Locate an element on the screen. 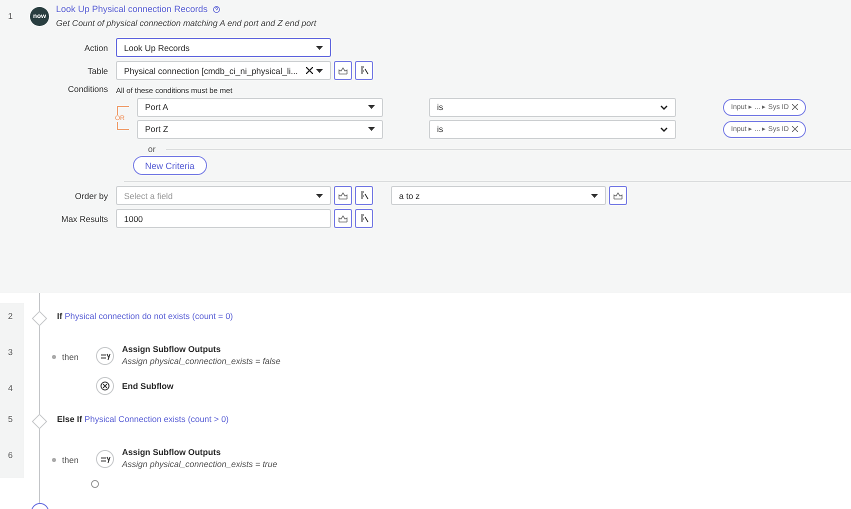  field-dropdown: Port Z is located at coordinates (260, 129).